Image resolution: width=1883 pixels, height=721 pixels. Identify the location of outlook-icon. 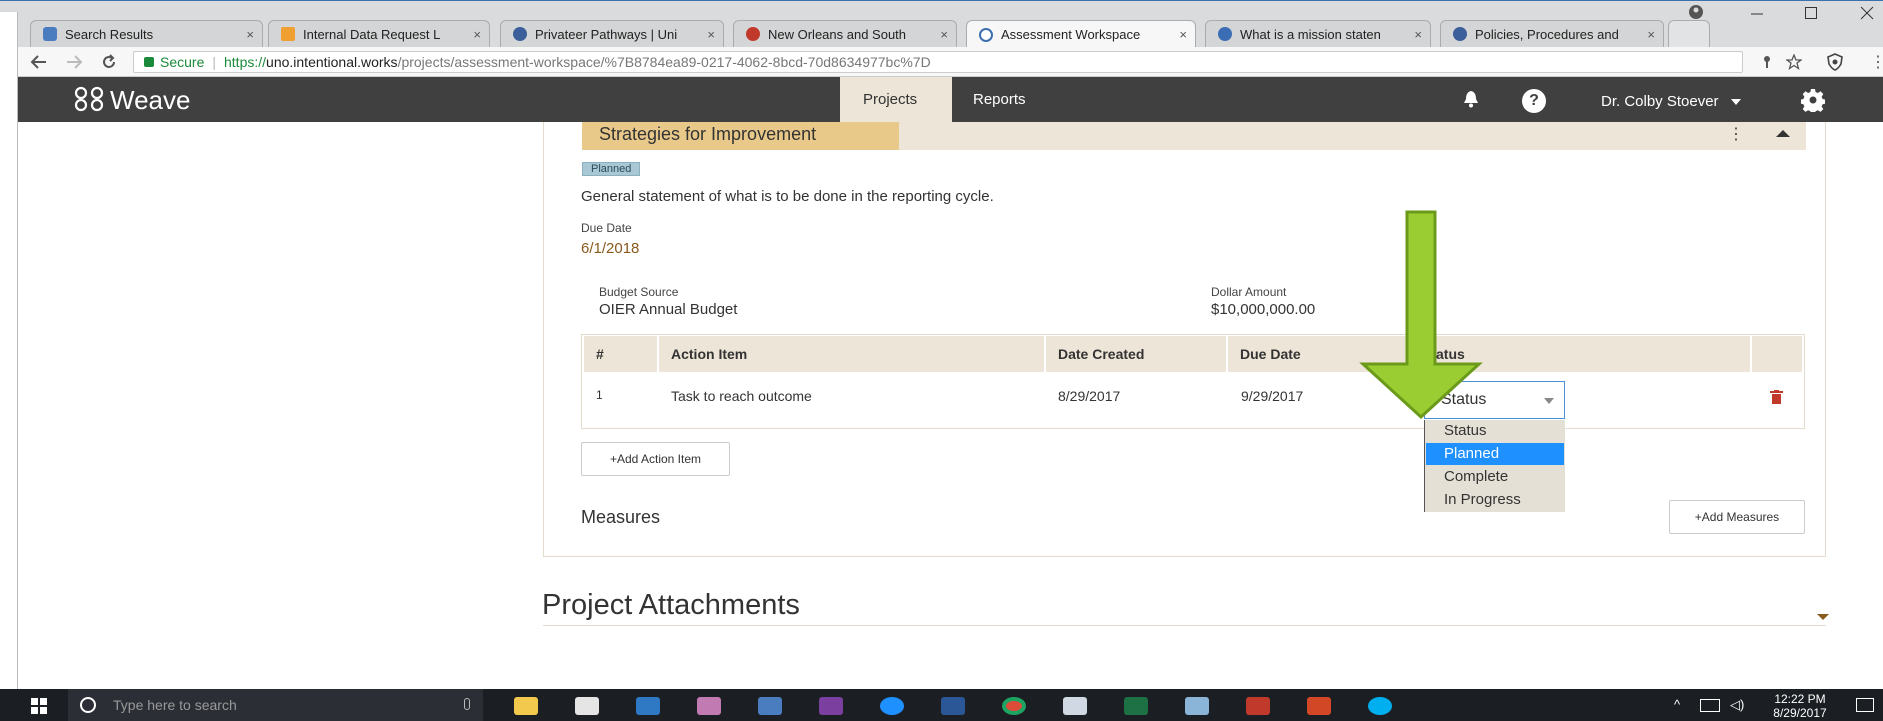
(648, 706).